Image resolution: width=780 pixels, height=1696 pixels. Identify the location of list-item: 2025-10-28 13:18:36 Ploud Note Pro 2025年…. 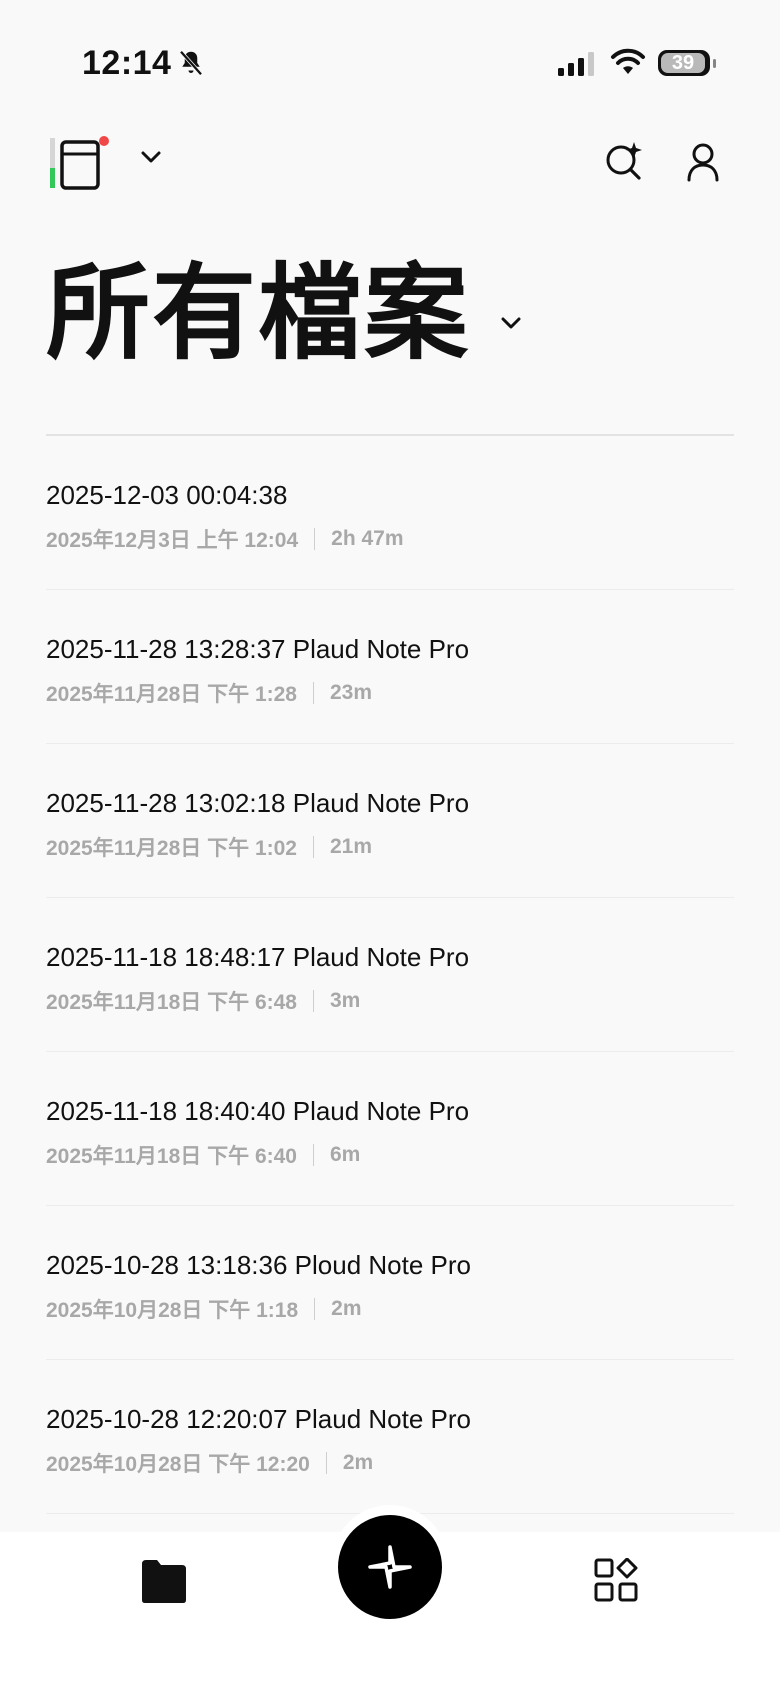
(390, 1283).